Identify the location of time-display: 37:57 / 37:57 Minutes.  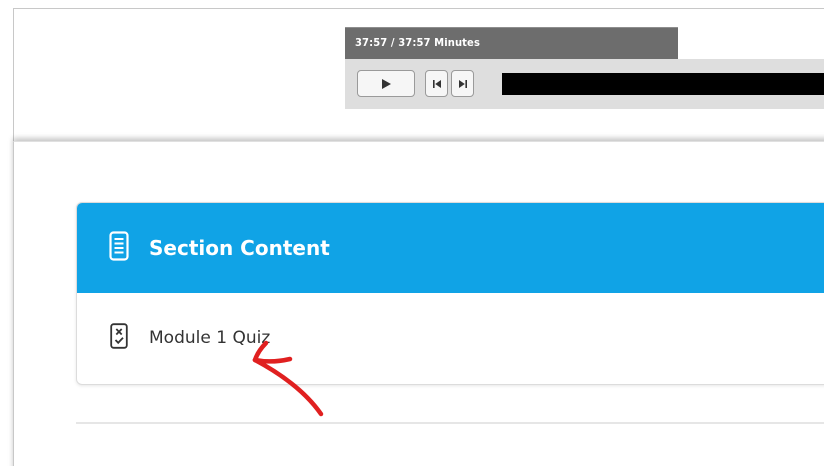
(511, 43).